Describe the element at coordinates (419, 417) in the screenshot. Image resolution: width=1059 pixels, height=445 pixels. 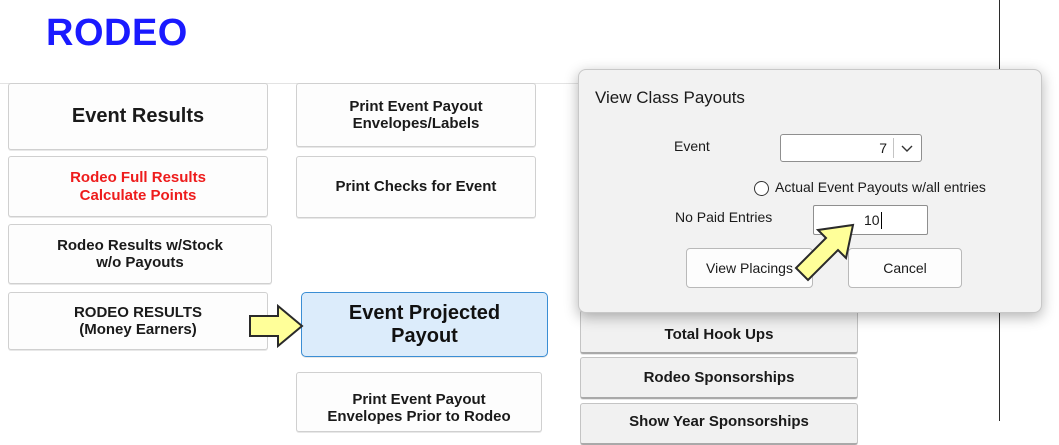
I see `print-payout-prior-line2: Envelopes Prior to Rodeo` at that location.